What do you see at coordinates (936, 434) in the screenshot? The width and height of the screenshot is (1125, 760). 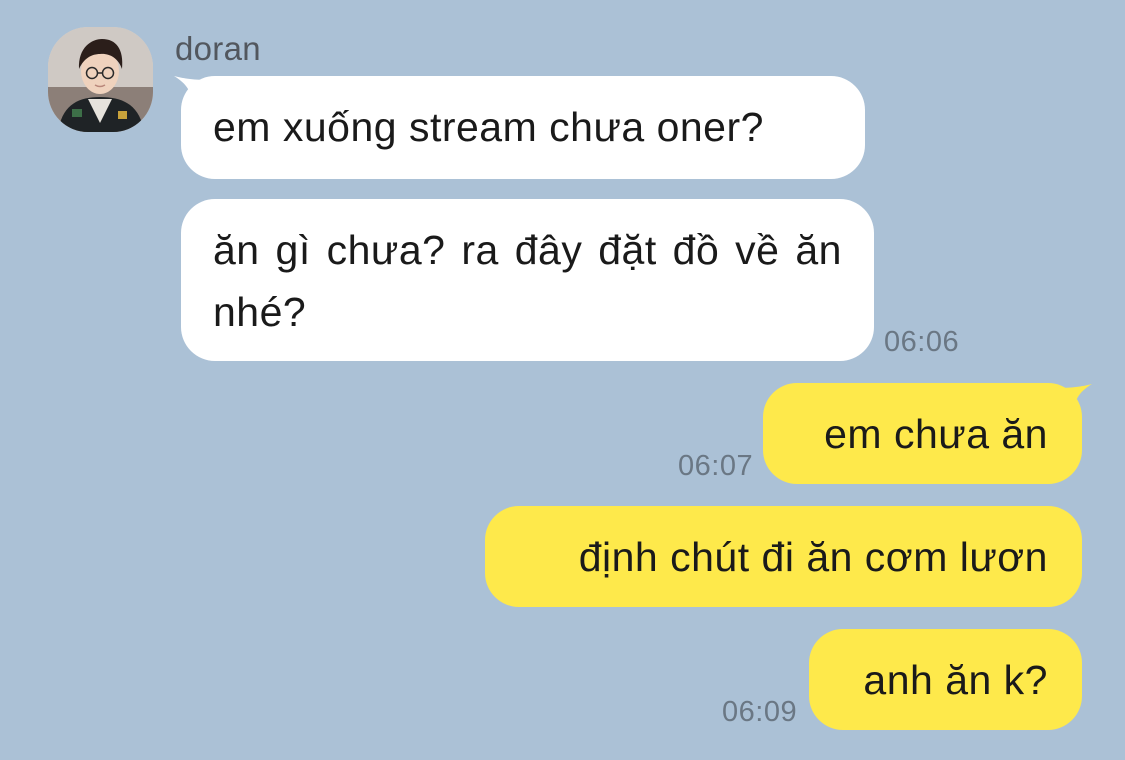 I see `message-text: em chưa ăn` at bounding box center [936, 434].